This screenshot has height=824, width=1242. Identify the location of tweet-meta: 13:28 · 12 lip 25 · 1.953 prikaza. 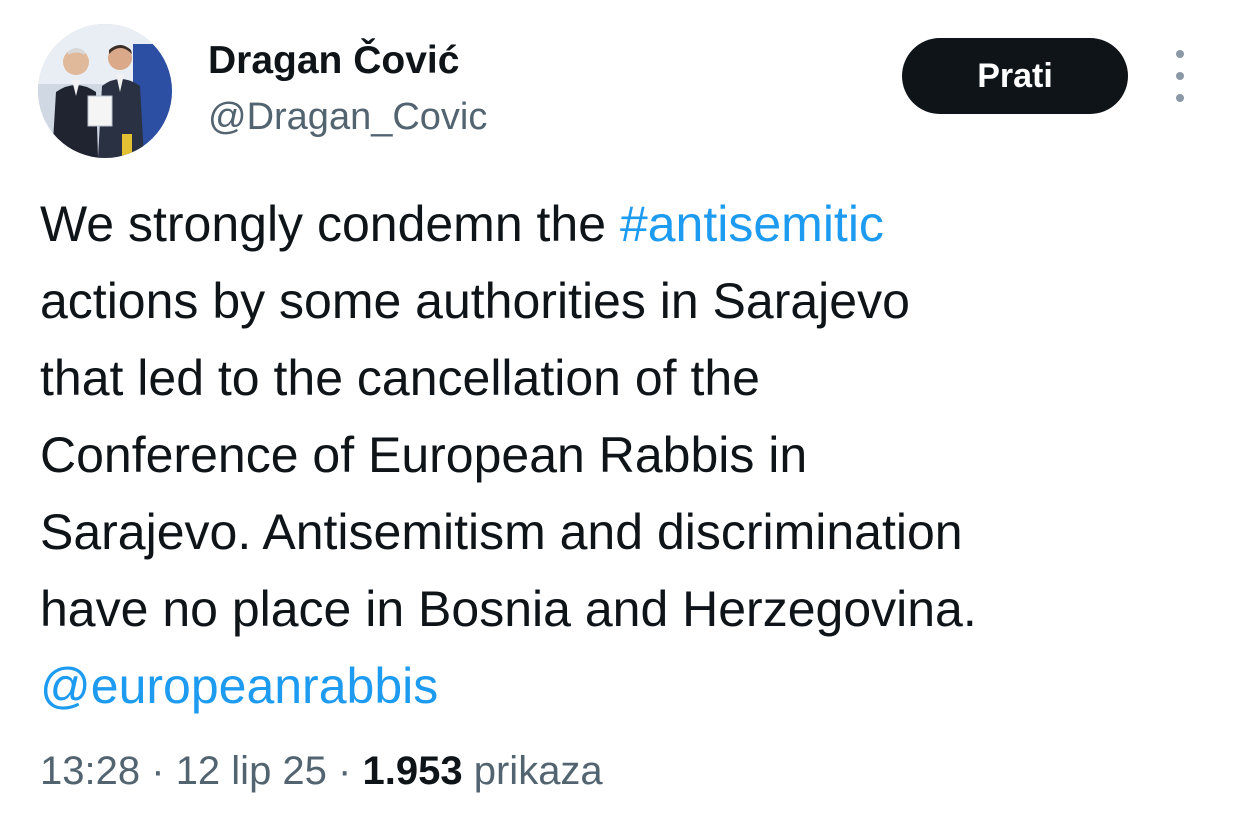
(321, 771).